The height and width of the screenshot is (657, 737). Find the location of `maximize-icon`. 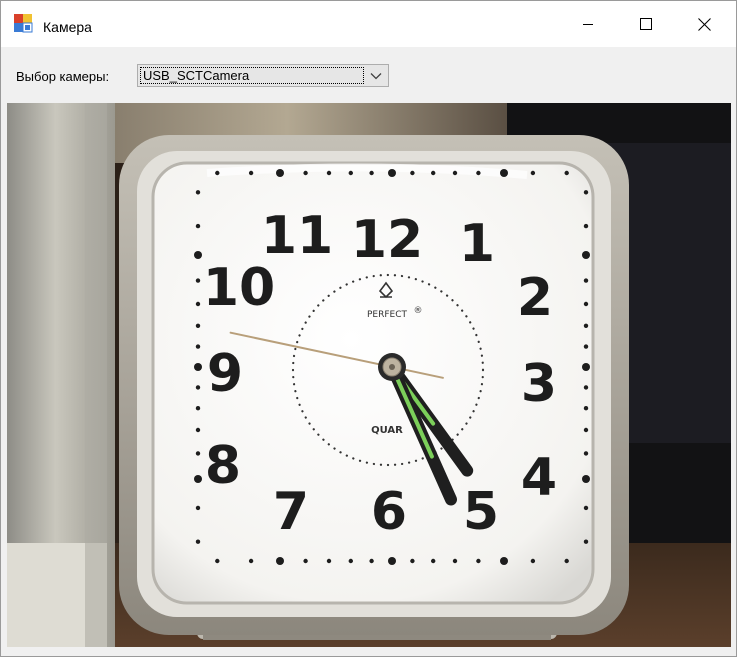

maximize-icon is located at coordinates (646, 24).